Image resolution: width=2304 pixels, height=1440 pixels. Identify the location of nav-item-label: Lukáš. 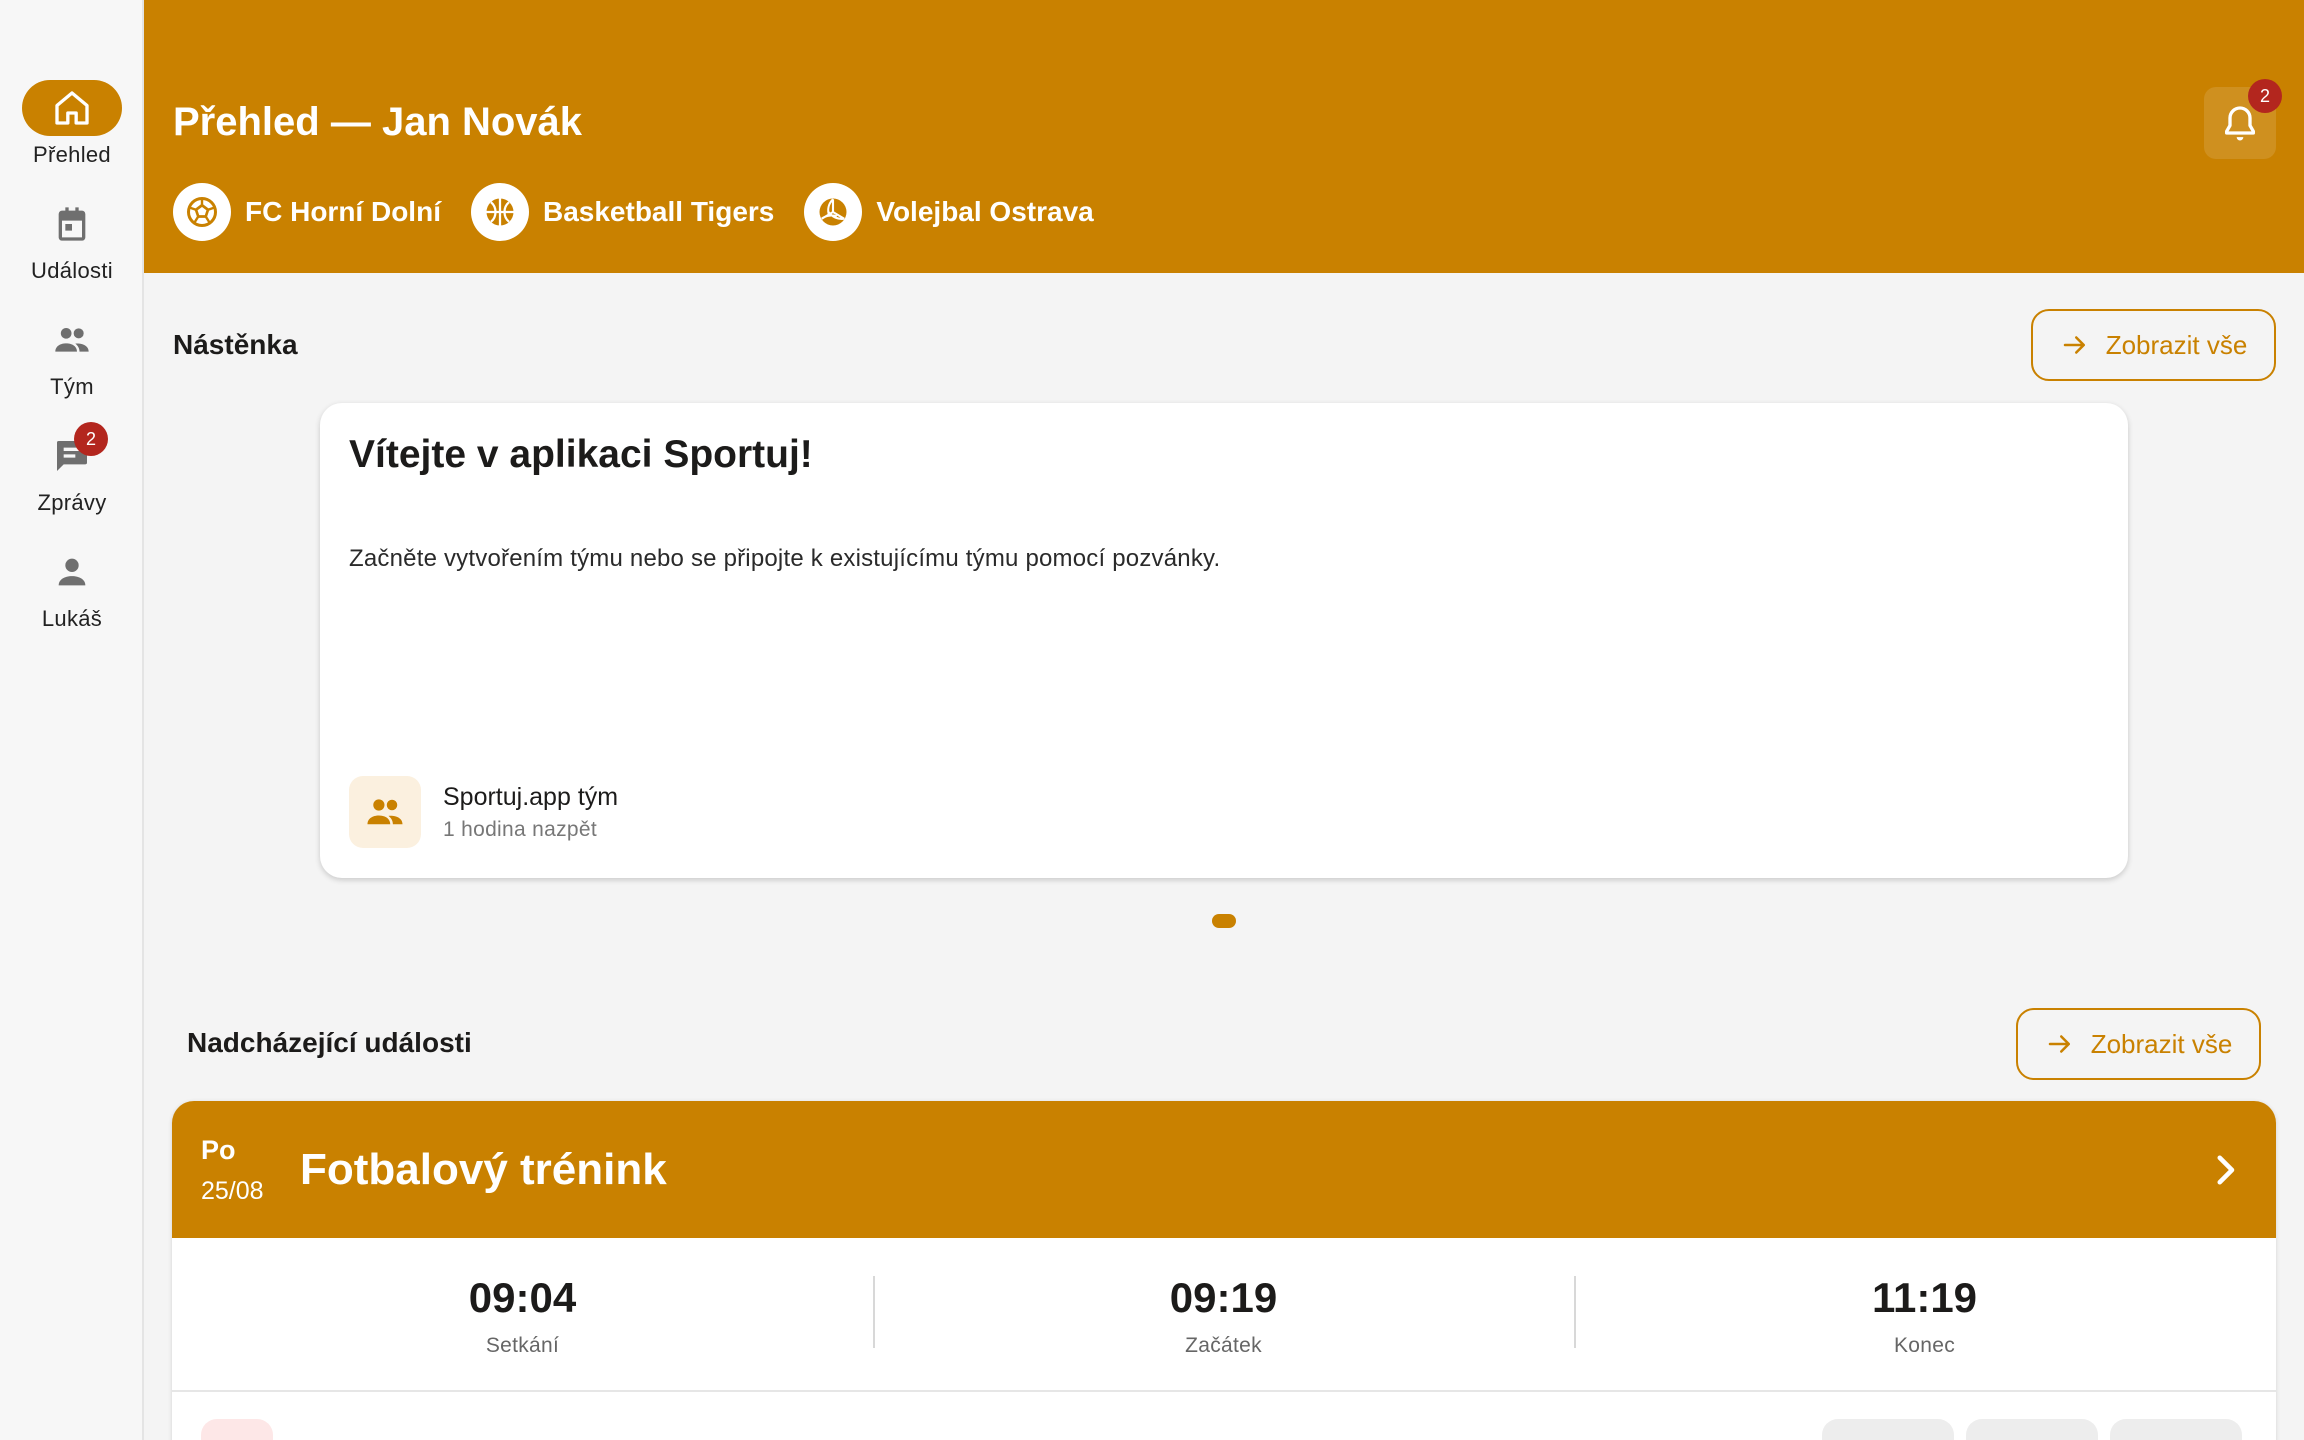
(72, 618).